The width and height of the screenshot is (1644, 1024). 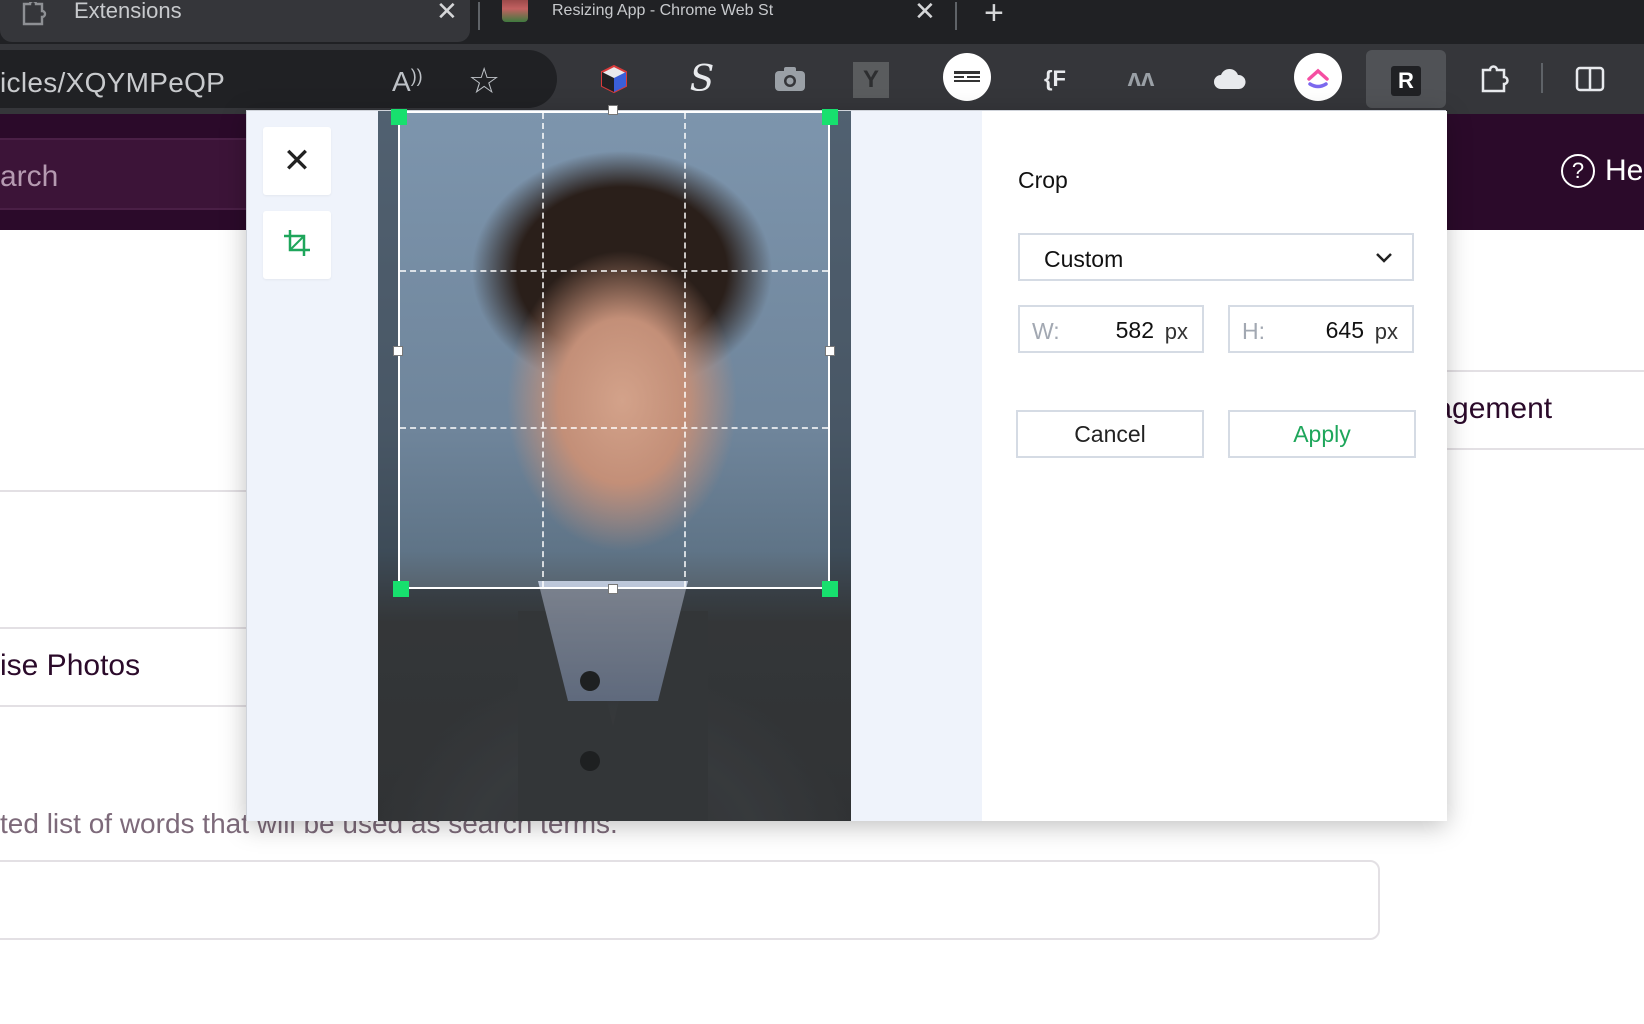 What do you see at coordinates (1321, 329) in the screenshot?
I see `height-field: H: 645 px` at bounding box center [1321, 329].